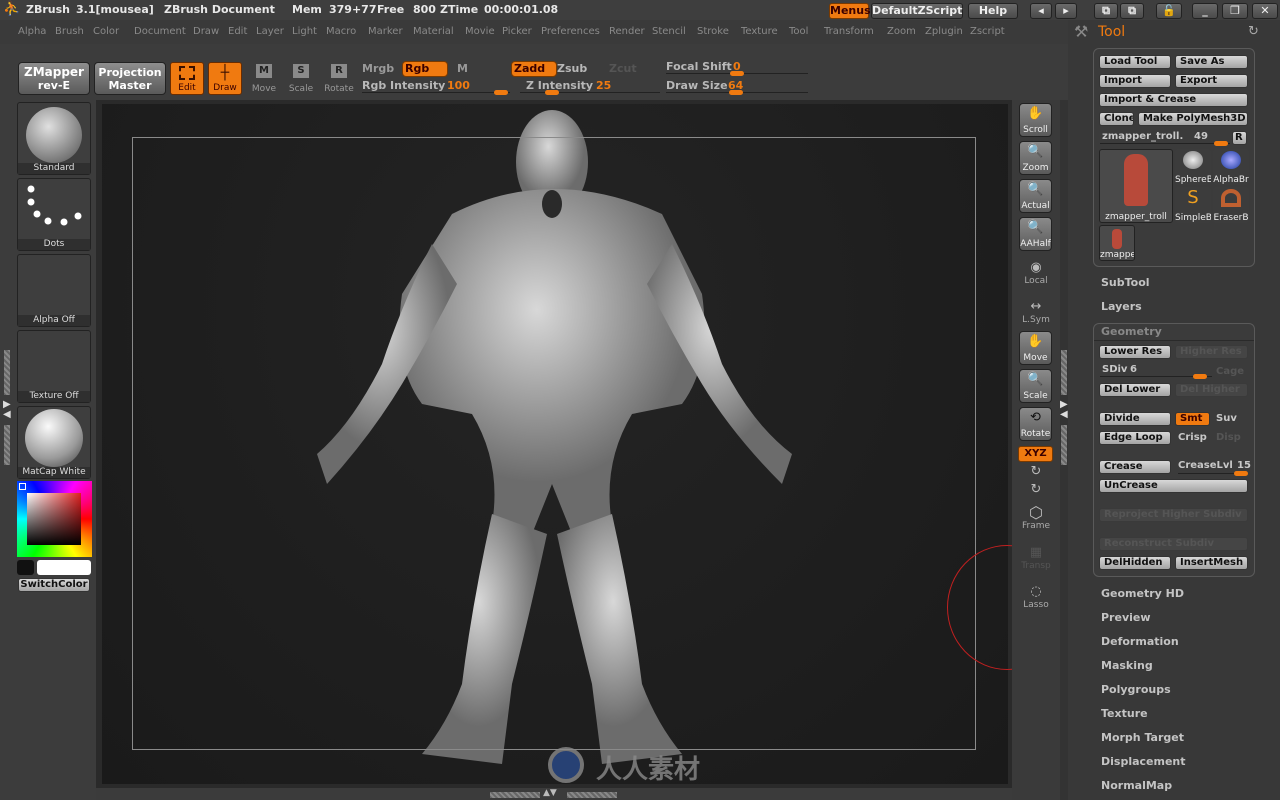 The height and width of the screenshot is (800, 1280). I want to click on lasso-button: ◌ Lasso, so click(1036, 597).